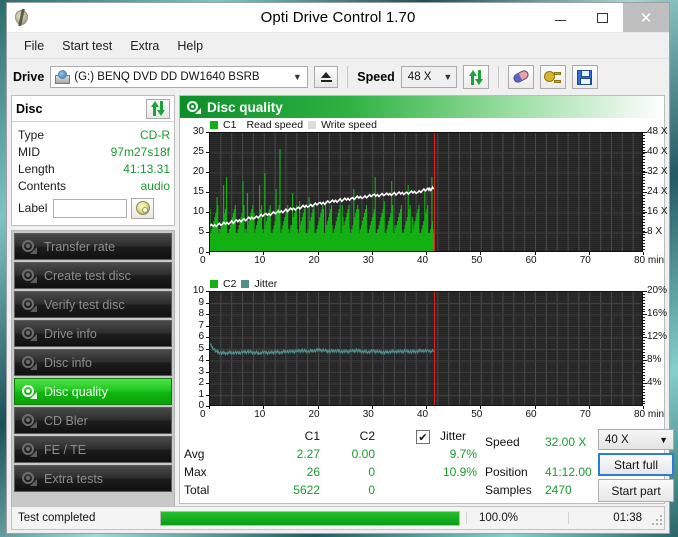 The height and width of the screenshot is (537, 678). What do you see at coordinates (636, 439) in the screenshot?
I see `test-speed-select: 40 X ▼` at bounding box center [636, 439].